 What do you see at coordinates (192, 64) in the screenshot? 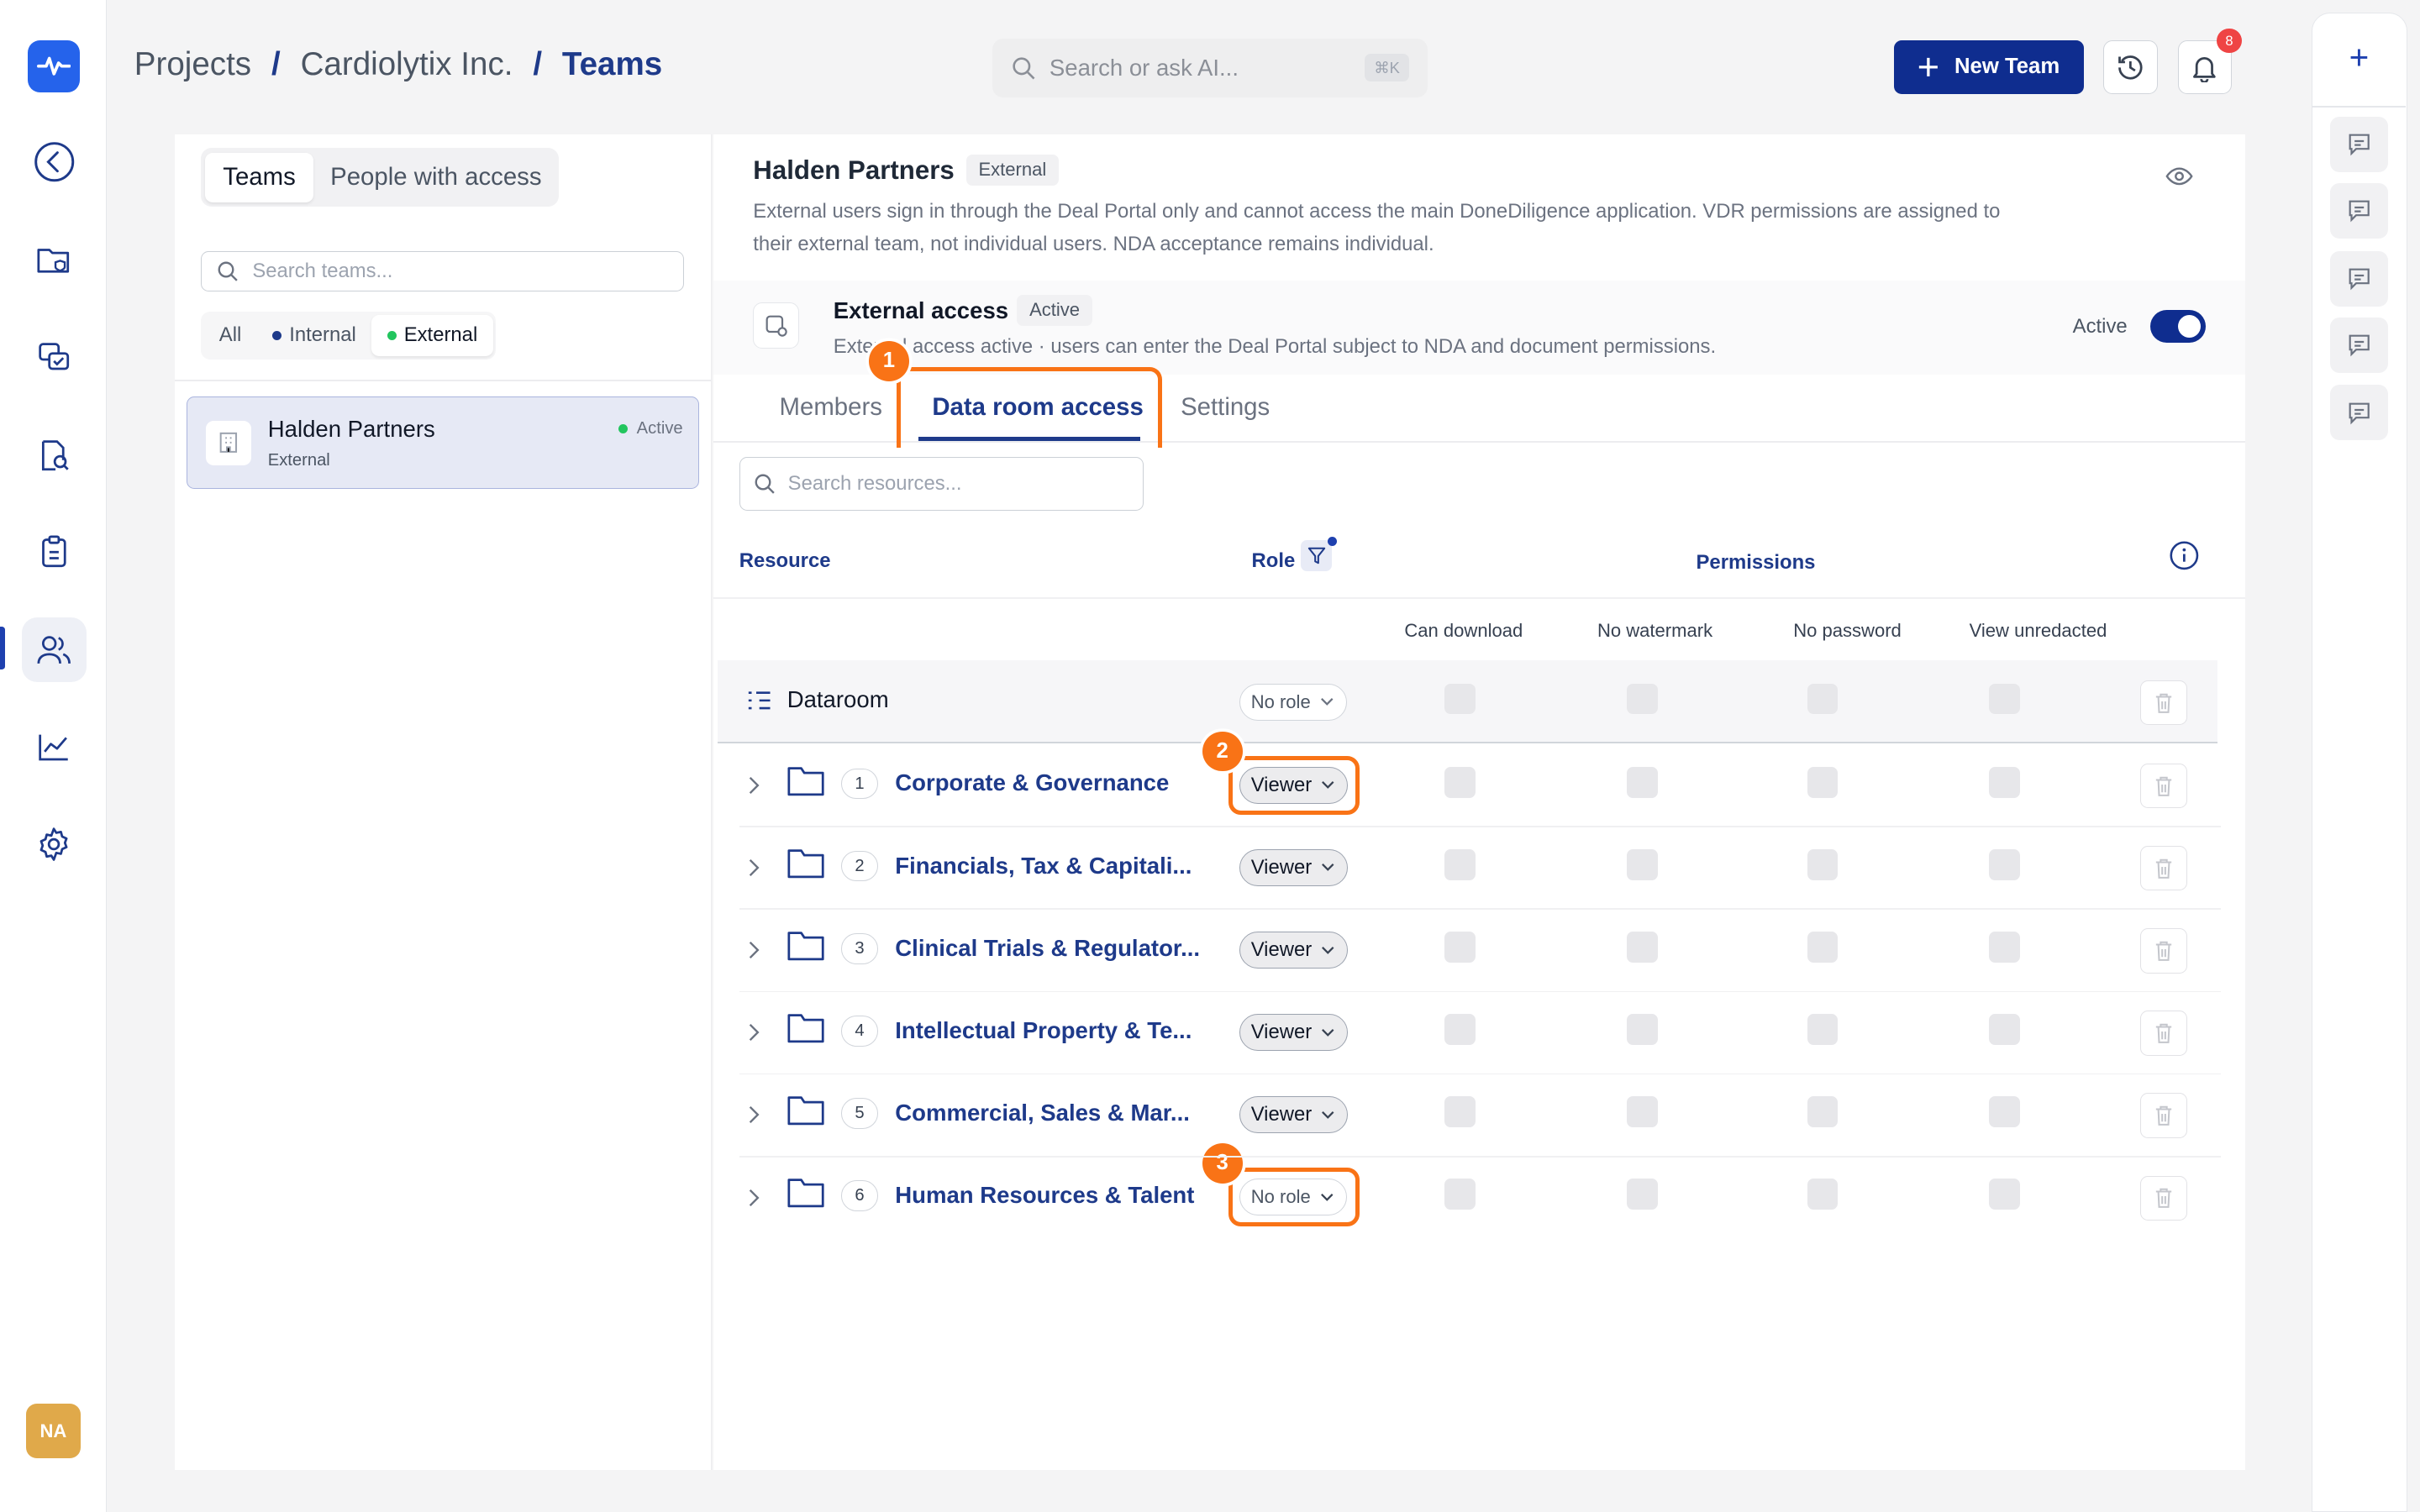
I see `breadcrumb-projects: Projects` at bounding box center [192, 64].